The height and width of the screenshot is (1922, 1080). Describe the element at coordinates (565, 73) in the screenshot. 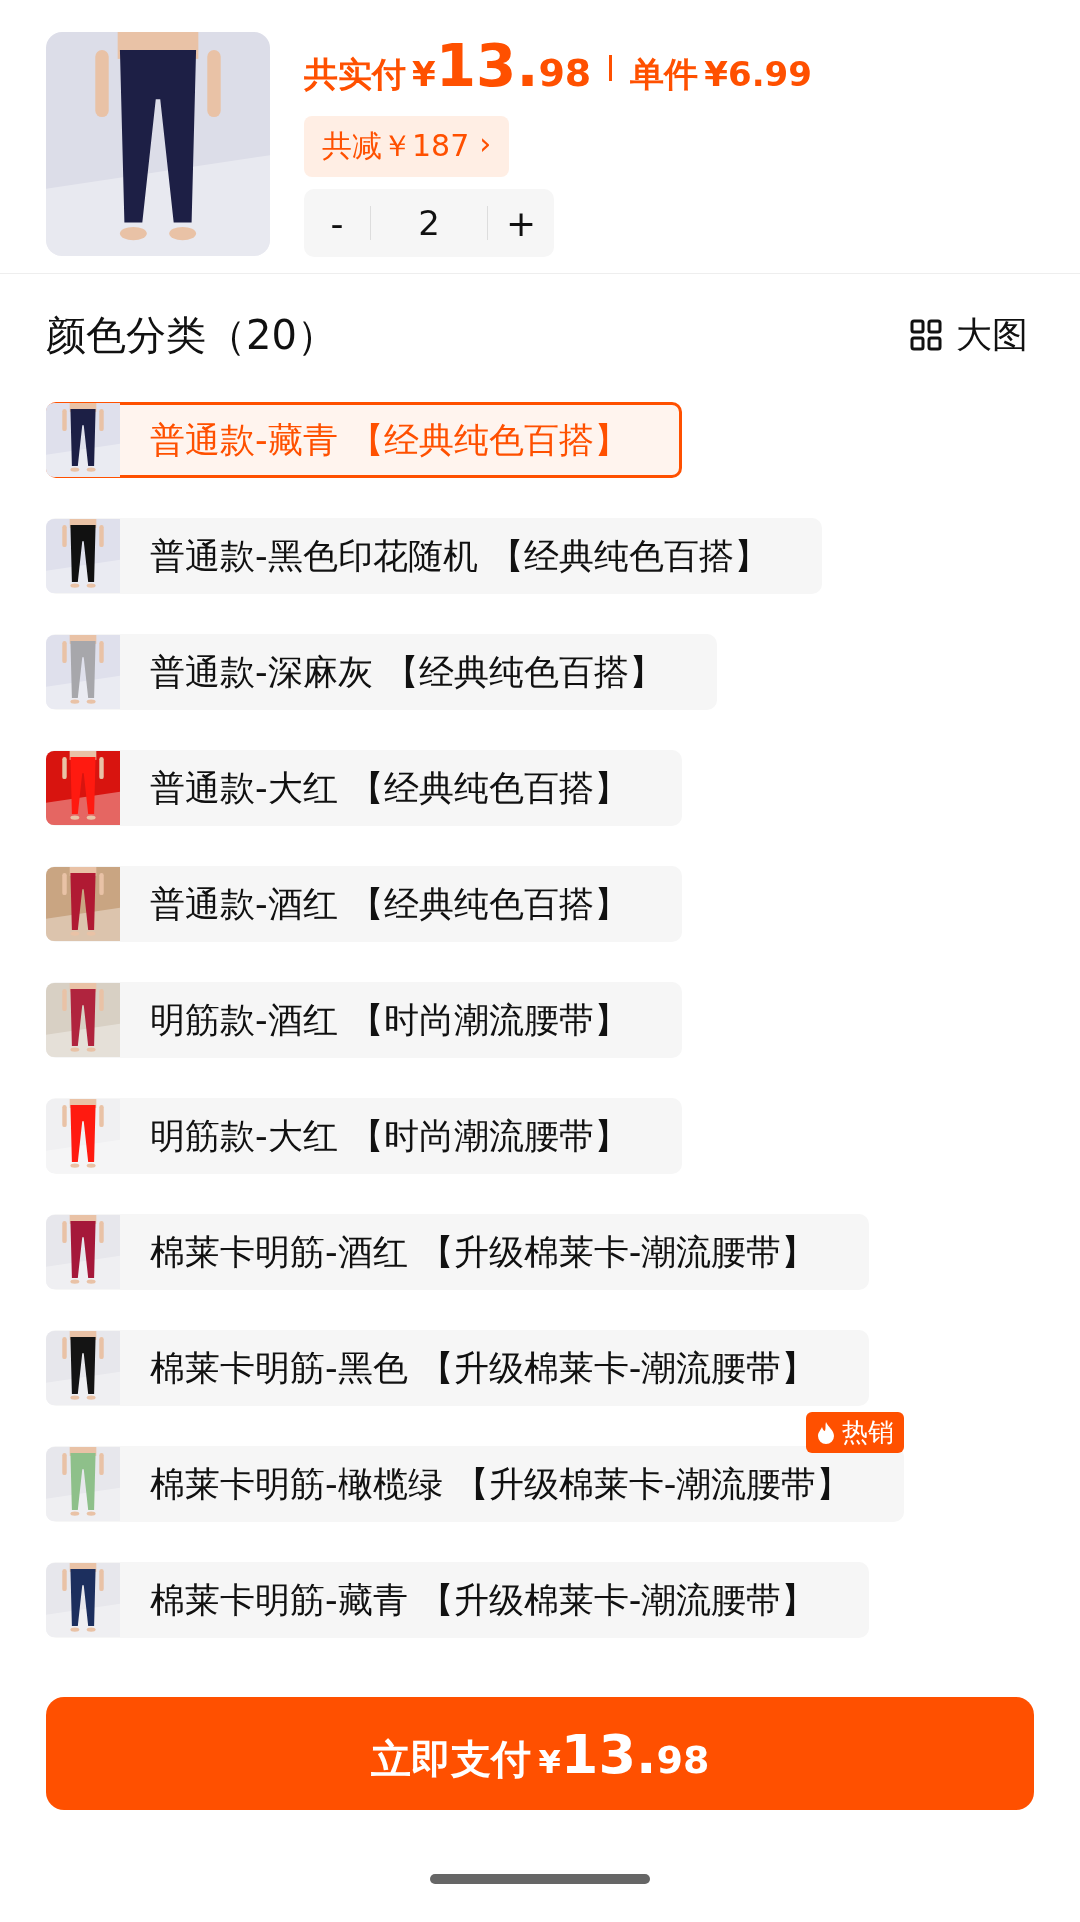

I see `total-price-decimals: 98` at that location.